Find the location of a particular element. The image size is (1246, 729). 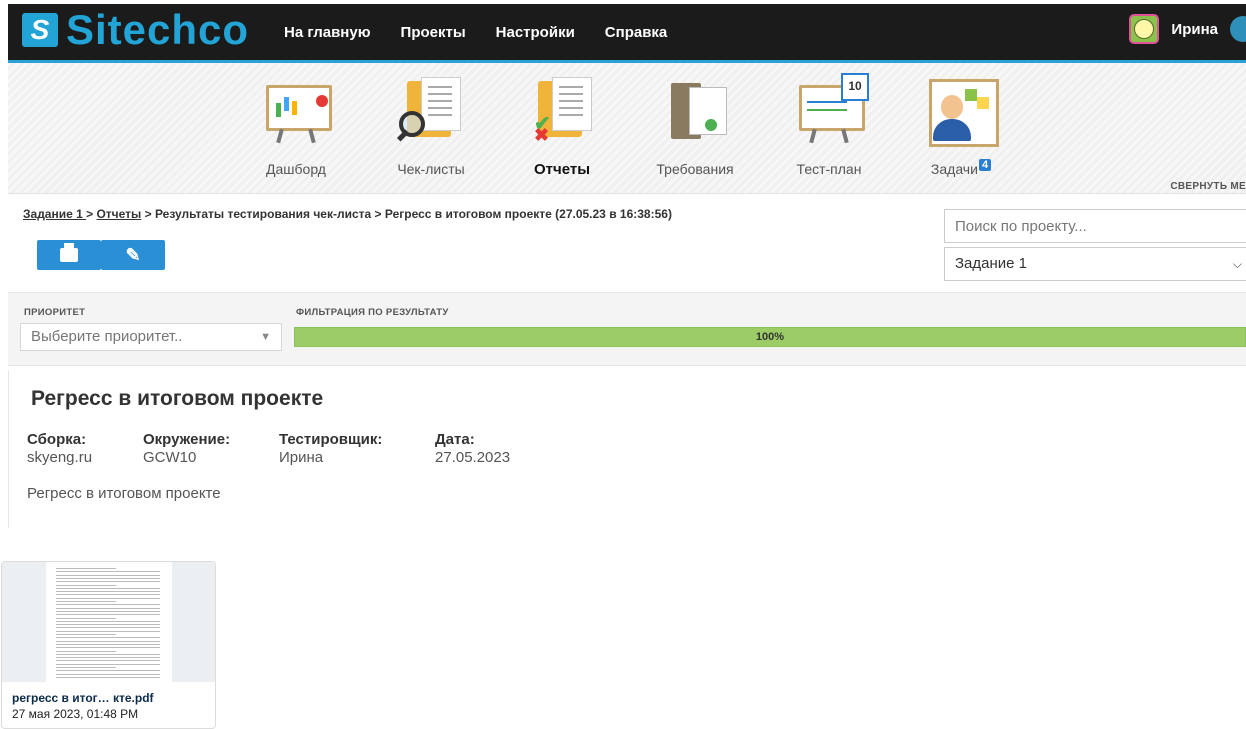

avatar is located at coordinates (1144, 29).